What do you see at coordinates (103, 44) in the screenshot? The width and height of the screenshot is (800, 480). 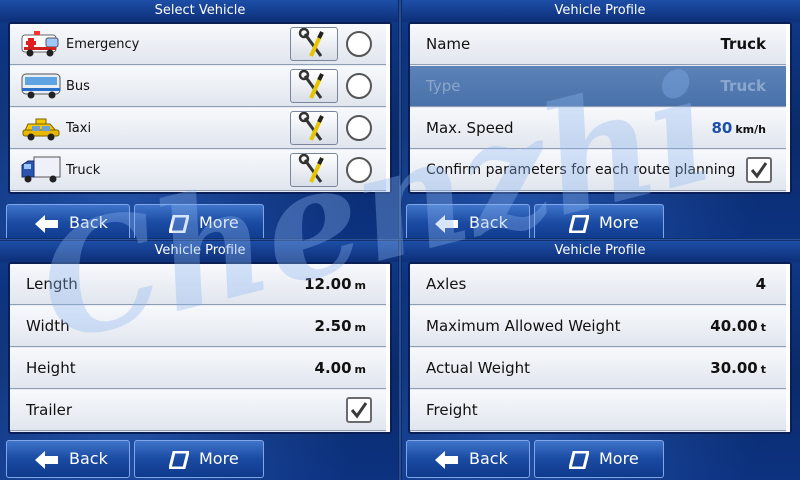 I see `vehicle-label: Emergency` at bounding box center [103, 44].